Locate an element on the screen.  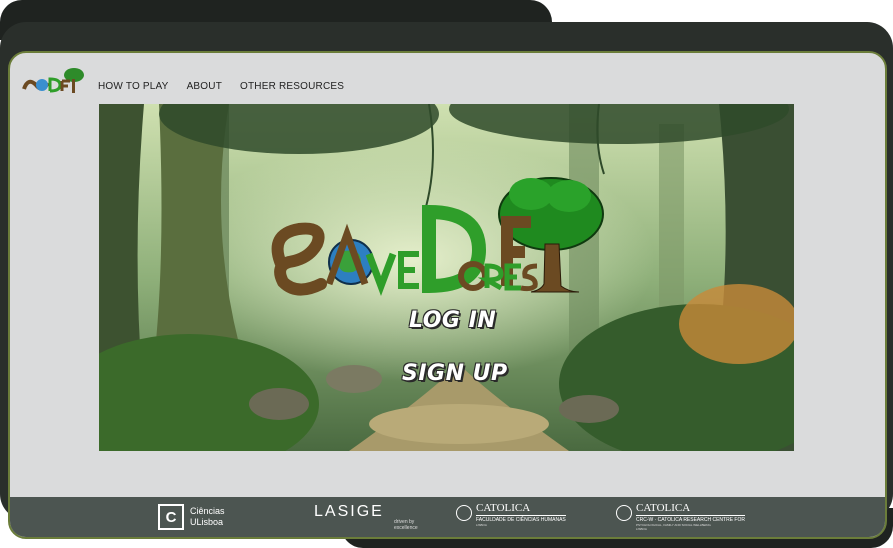
ciencias-mark: C is located at coordinates (171, 517).